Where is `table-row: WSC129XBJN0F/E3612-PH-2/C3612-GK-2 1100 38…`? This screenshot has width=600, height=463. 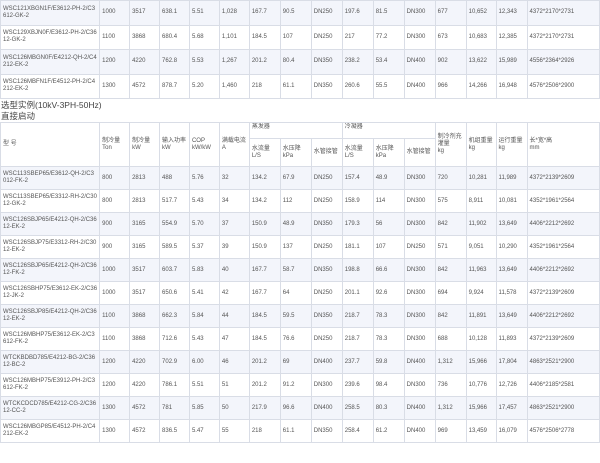
table-row: WSC129XBJN0F/E3612-PH-2/C3612-GK-2 1100 38… is located at coordinates (300, 37).